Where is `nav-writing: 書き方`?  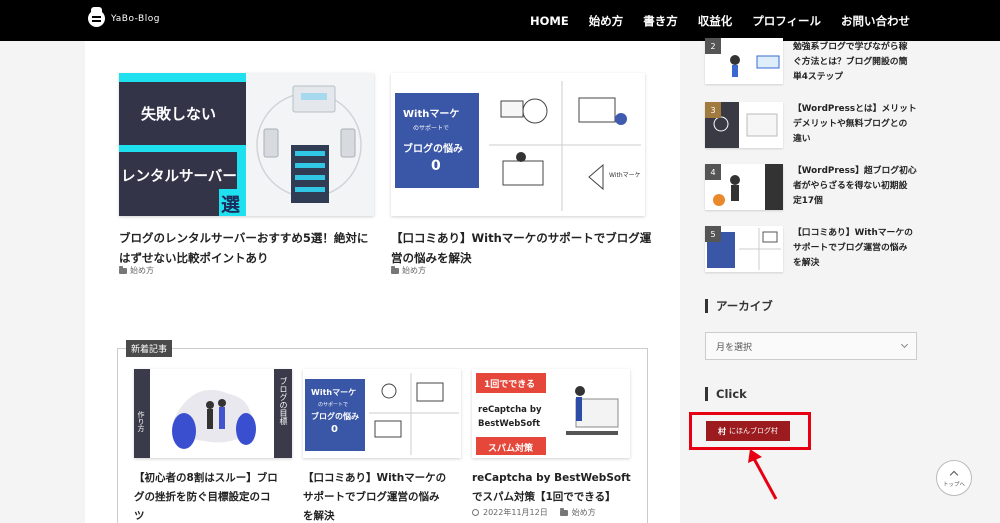
nav-writing: 書き方 is located at coordinates (660, 21).